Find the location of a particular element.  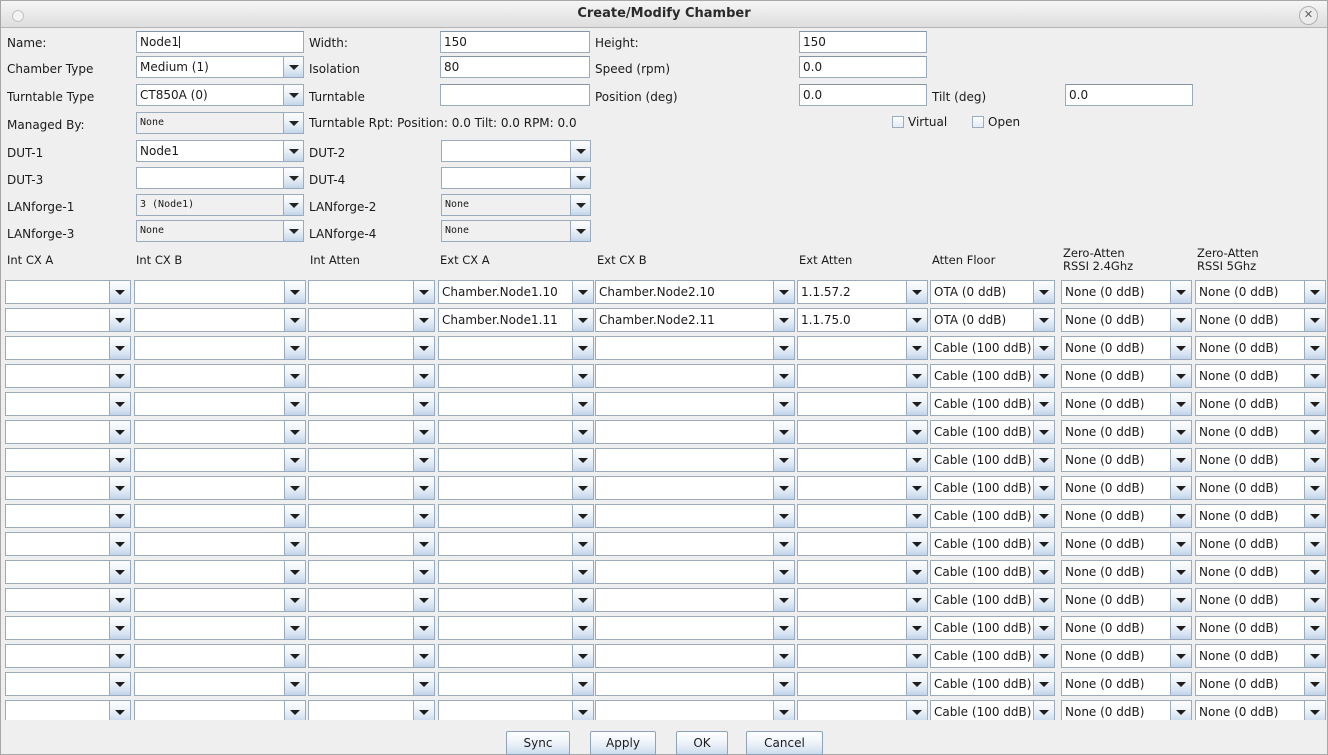

virtual-checkbox: Virtual is located at coordinates (919, 122).